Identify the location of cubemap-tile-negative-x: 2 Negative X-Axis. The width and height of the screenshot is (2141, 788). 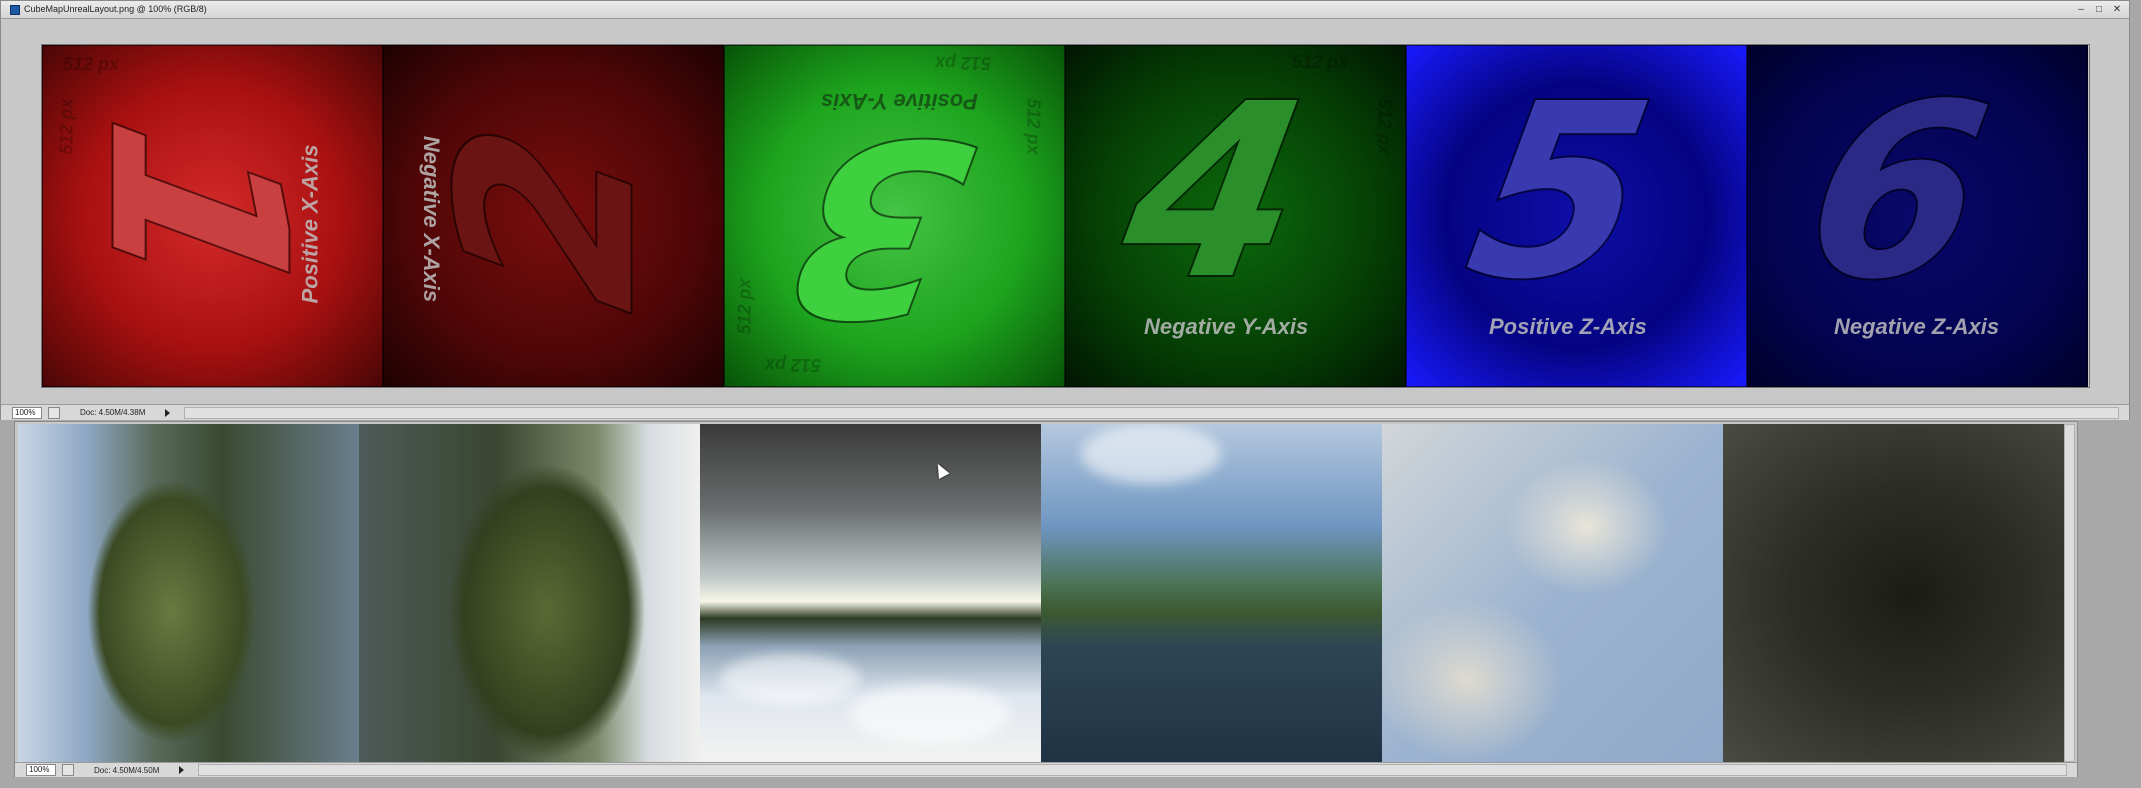
(553, 216).